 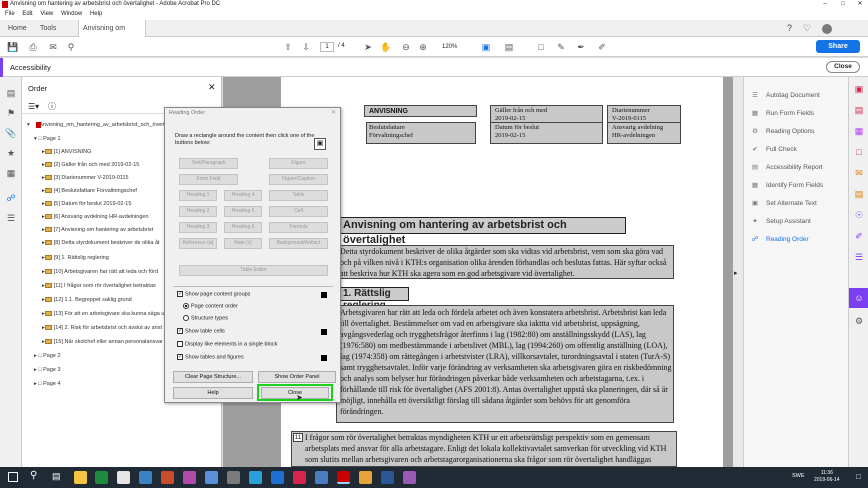 I want to click on outlook-icon, so click(x=211, y=477).